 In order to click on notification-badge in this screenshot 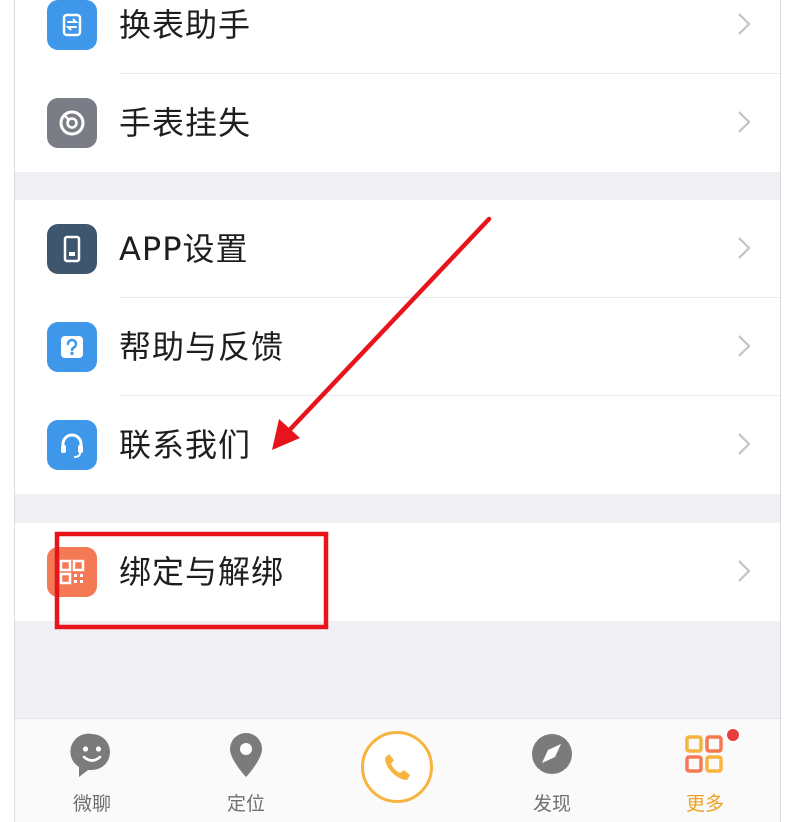, I will do `click(733, 735)`.